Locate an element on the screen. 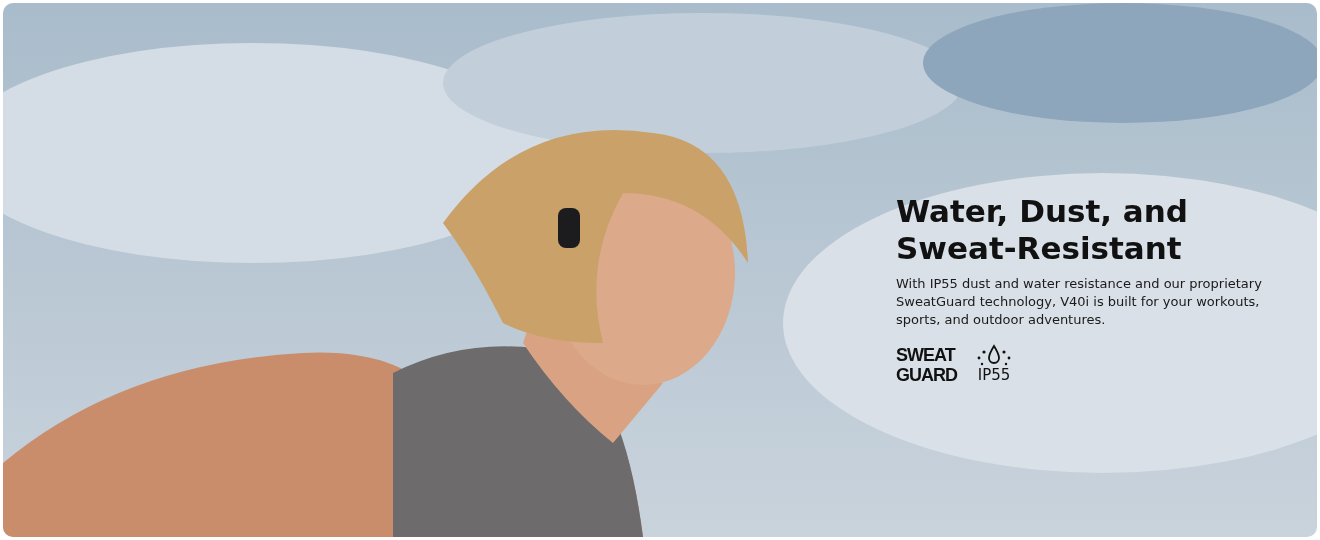 The height and width of the screenshot is (540, 1320). description-text: With IP55 dust and water resistance and our proprietary SweatGuard technology, V40i is built for your workouts, sports, and outdoor adventures. is located at coordinates (1079, 302).